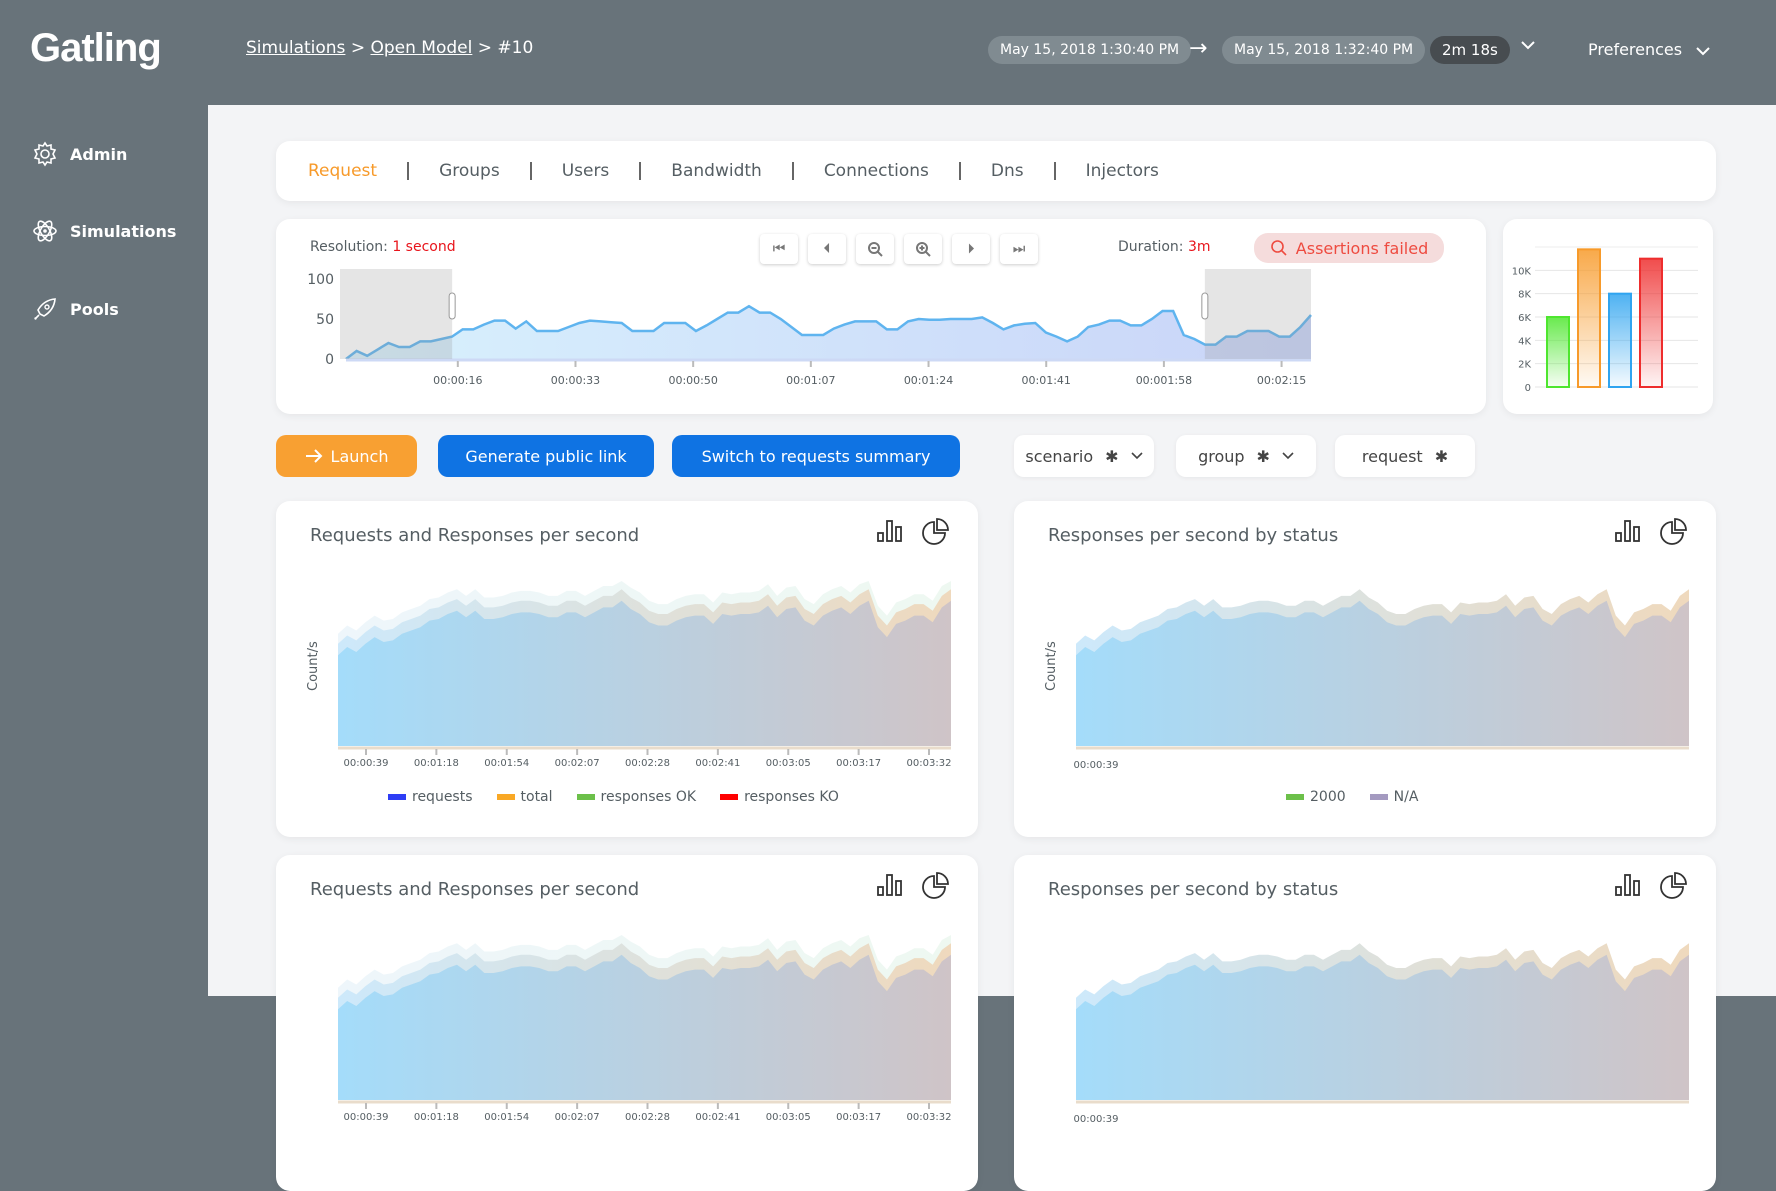 Image resolution: width=1776 pixels, height=1191 pixels. What do you see at coordinates (452, 306) in the screenshot?
I see `selection-handle-left` at bounding box center [452, 306].